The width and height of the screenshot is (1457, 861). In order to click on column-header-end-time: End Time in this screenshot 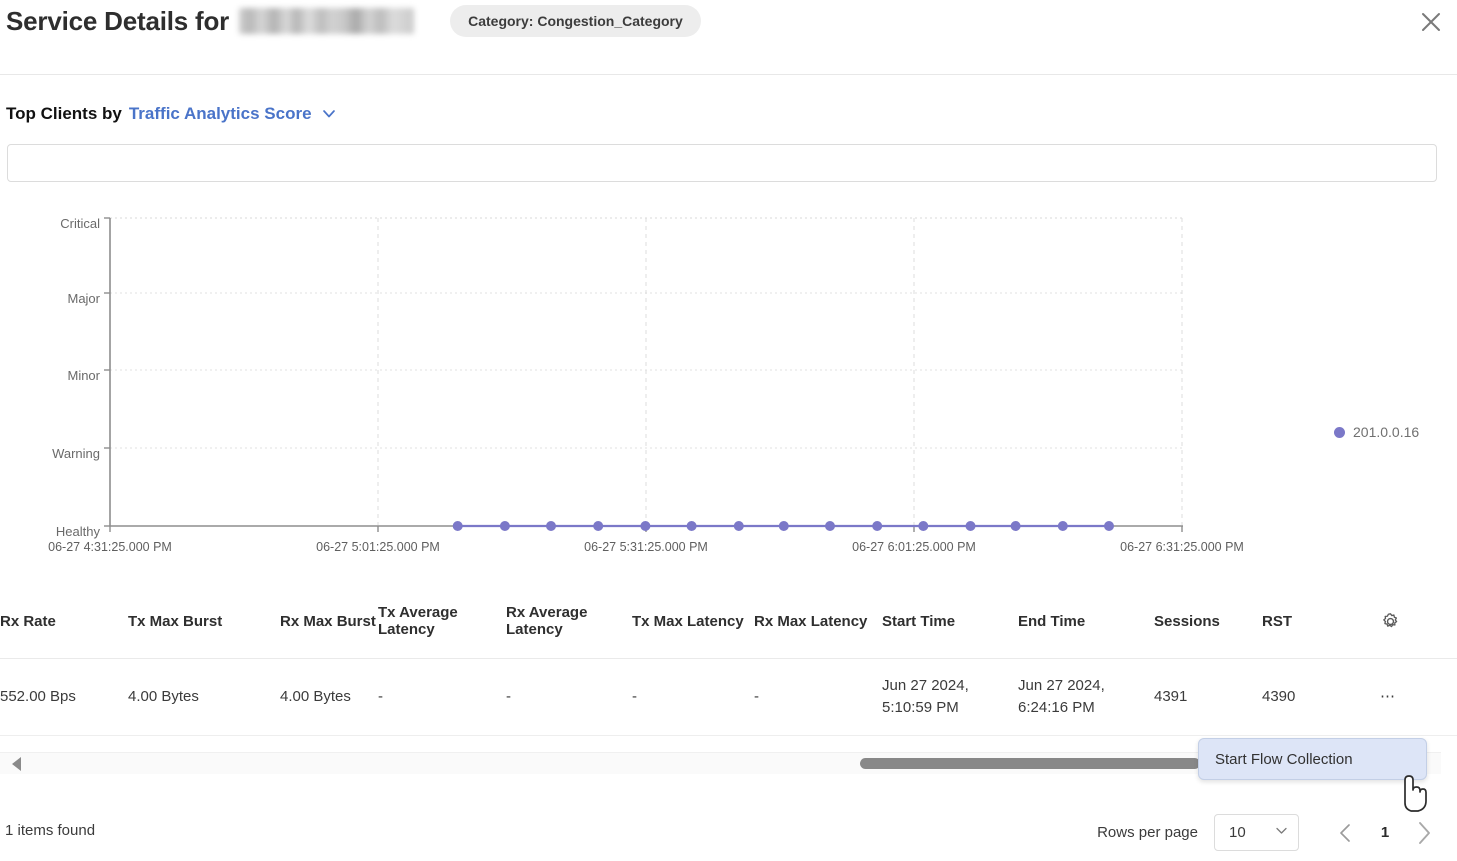, I will do `click(1086, 623)`.